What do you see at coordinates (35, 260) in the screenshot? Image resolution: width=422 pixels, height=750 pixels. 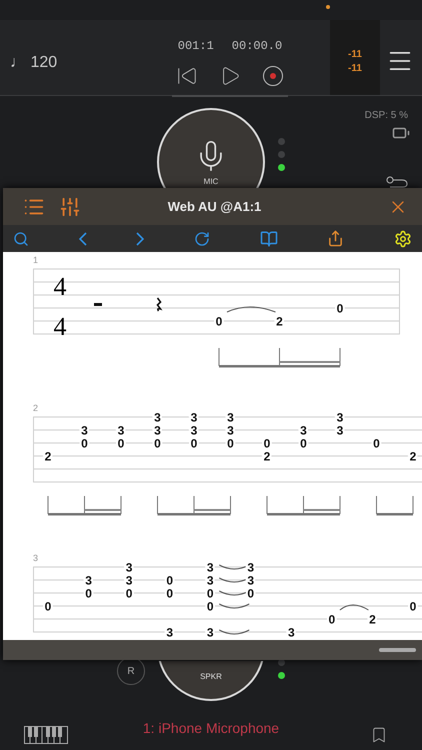 I see `measure-number: 1` at bounding box center [35, 260].